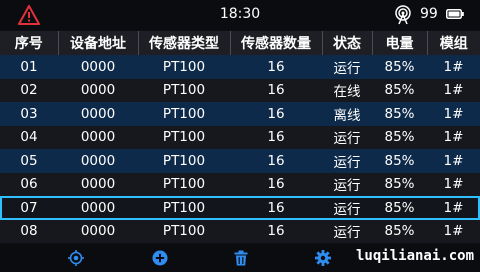 The image size is (480, 272). Describe the element at coordinates (455, 14) in the screenshot. I see `battery-icon` at that location.